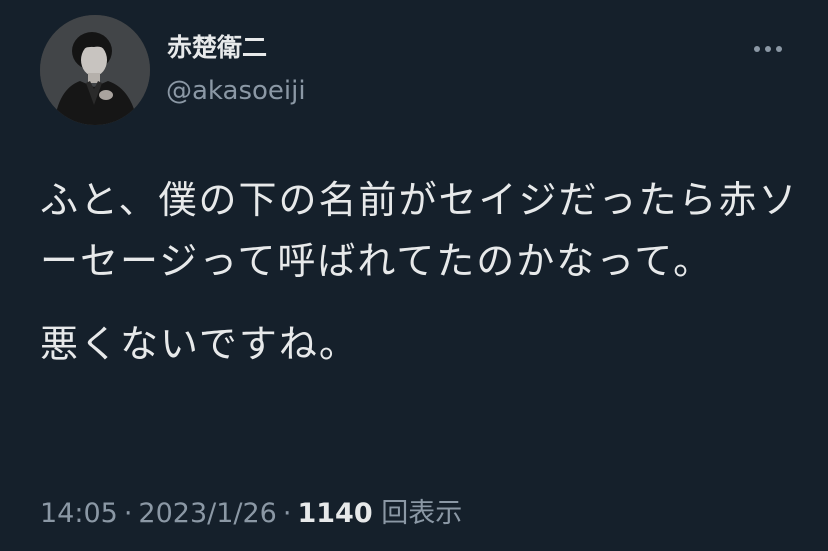  Describe the element at coordinates (79, 513) in the screenshot. I see `tweet-time: 14:05` at that location.